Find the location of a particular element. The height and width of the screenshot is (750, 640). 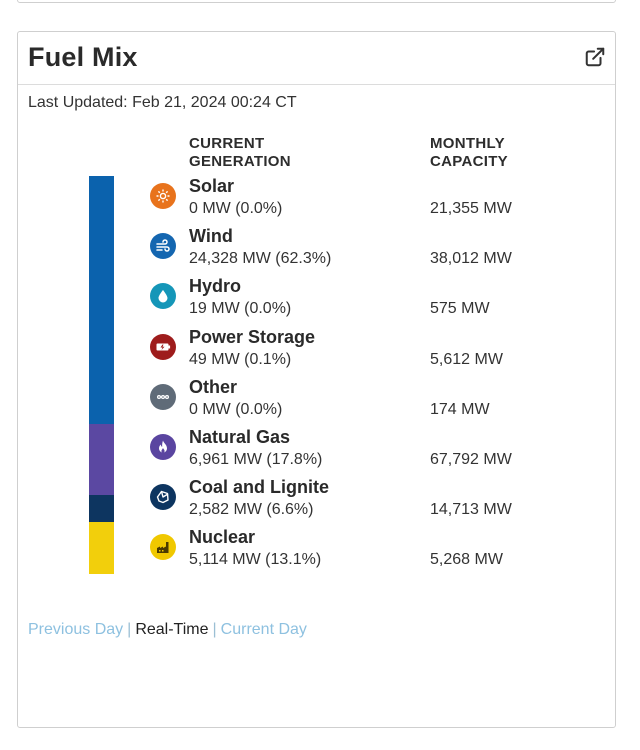

fuel-monthly-capacity: 14,713 MW is located at coordinates (471, 510).